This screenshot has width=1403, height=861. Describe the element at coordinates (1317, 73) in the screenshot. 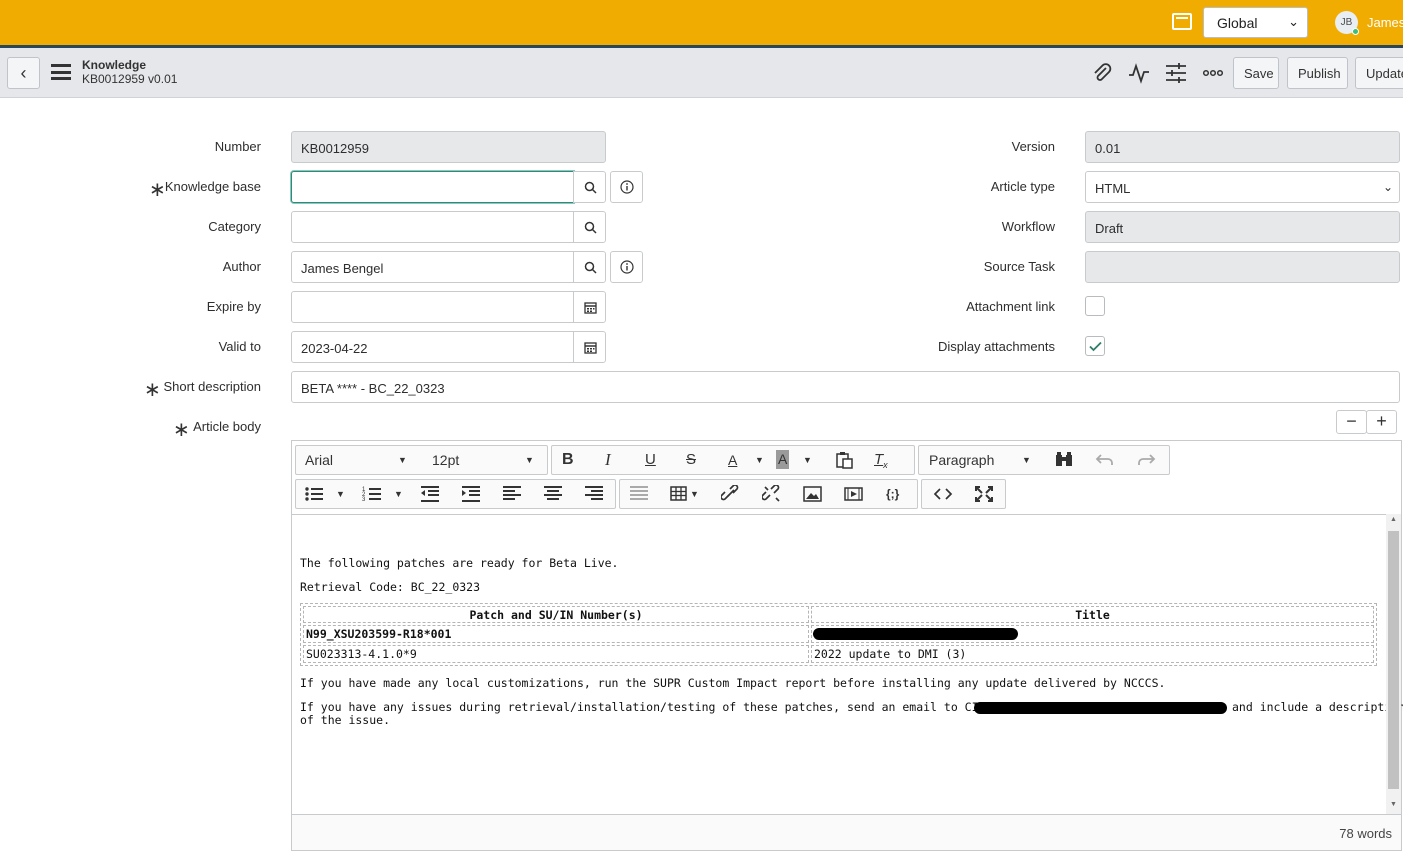

I see `publish-button: Publish` at that location.